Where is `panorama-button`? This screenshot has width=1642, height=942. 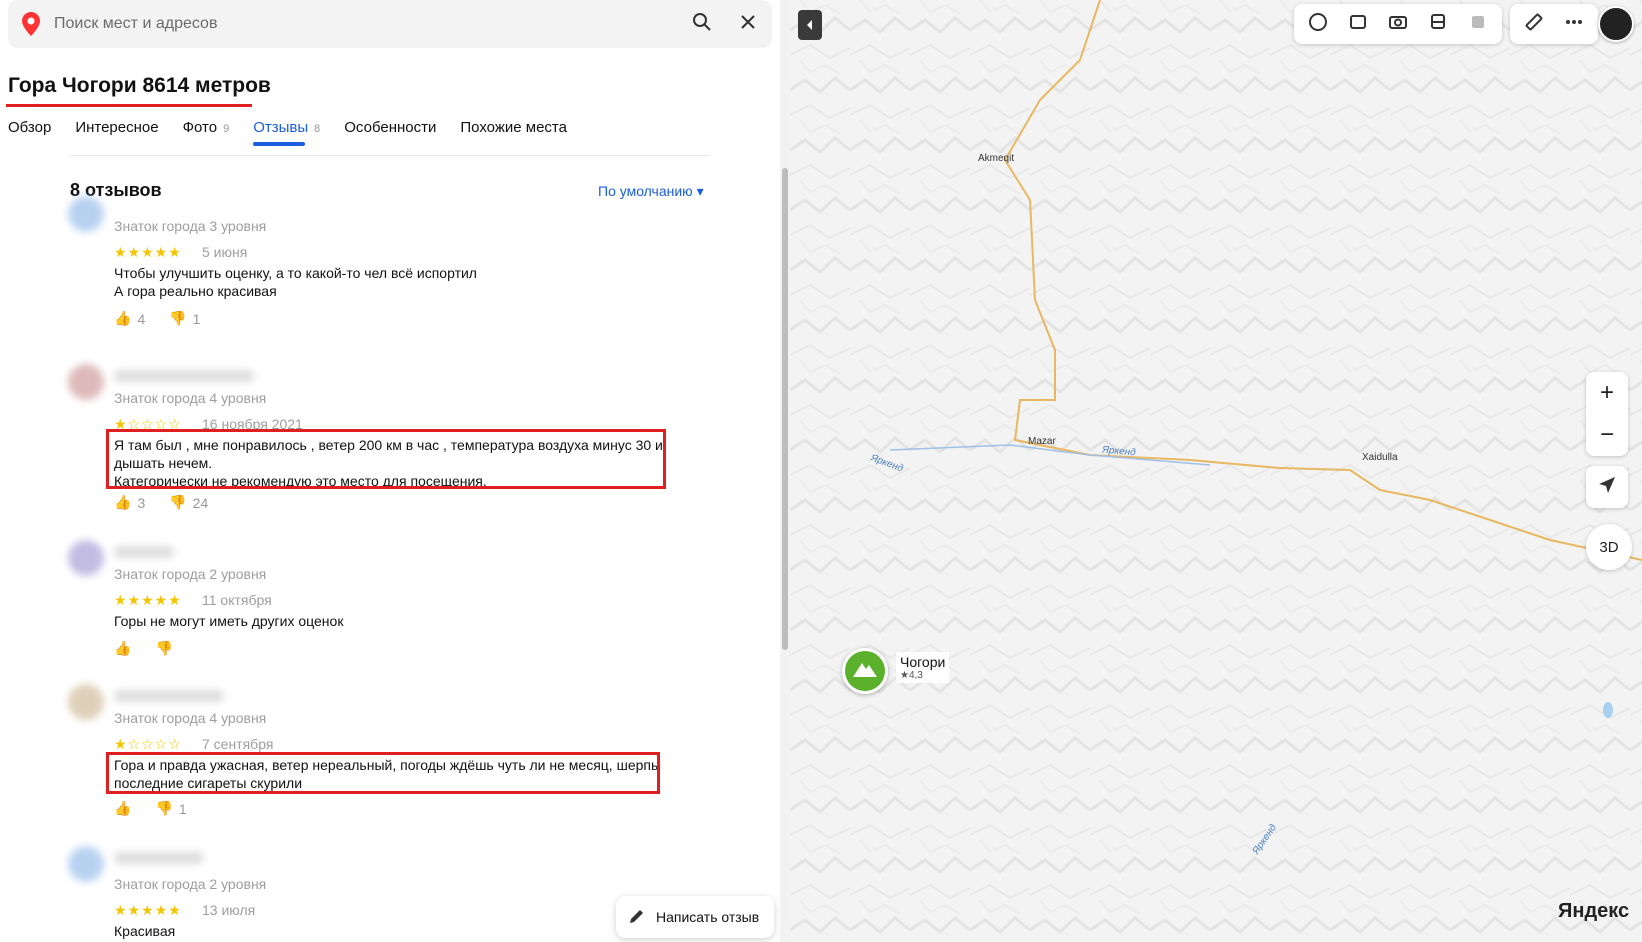
panorama-button is located at coordinates (1358, 24).